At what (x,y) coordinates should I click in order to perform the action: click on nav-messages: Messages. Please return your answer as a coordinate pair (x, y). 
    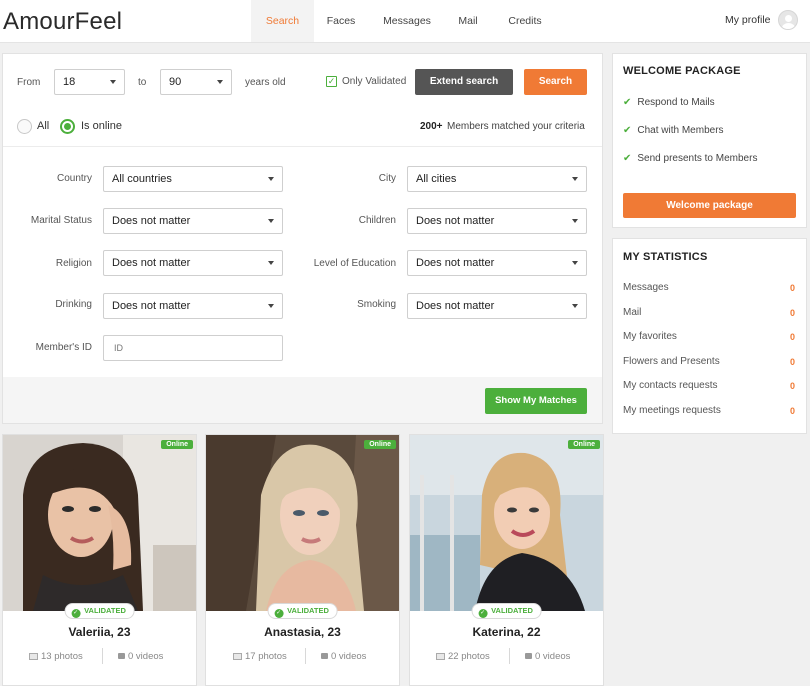
    Looking at the image, I should click on (407, 21).